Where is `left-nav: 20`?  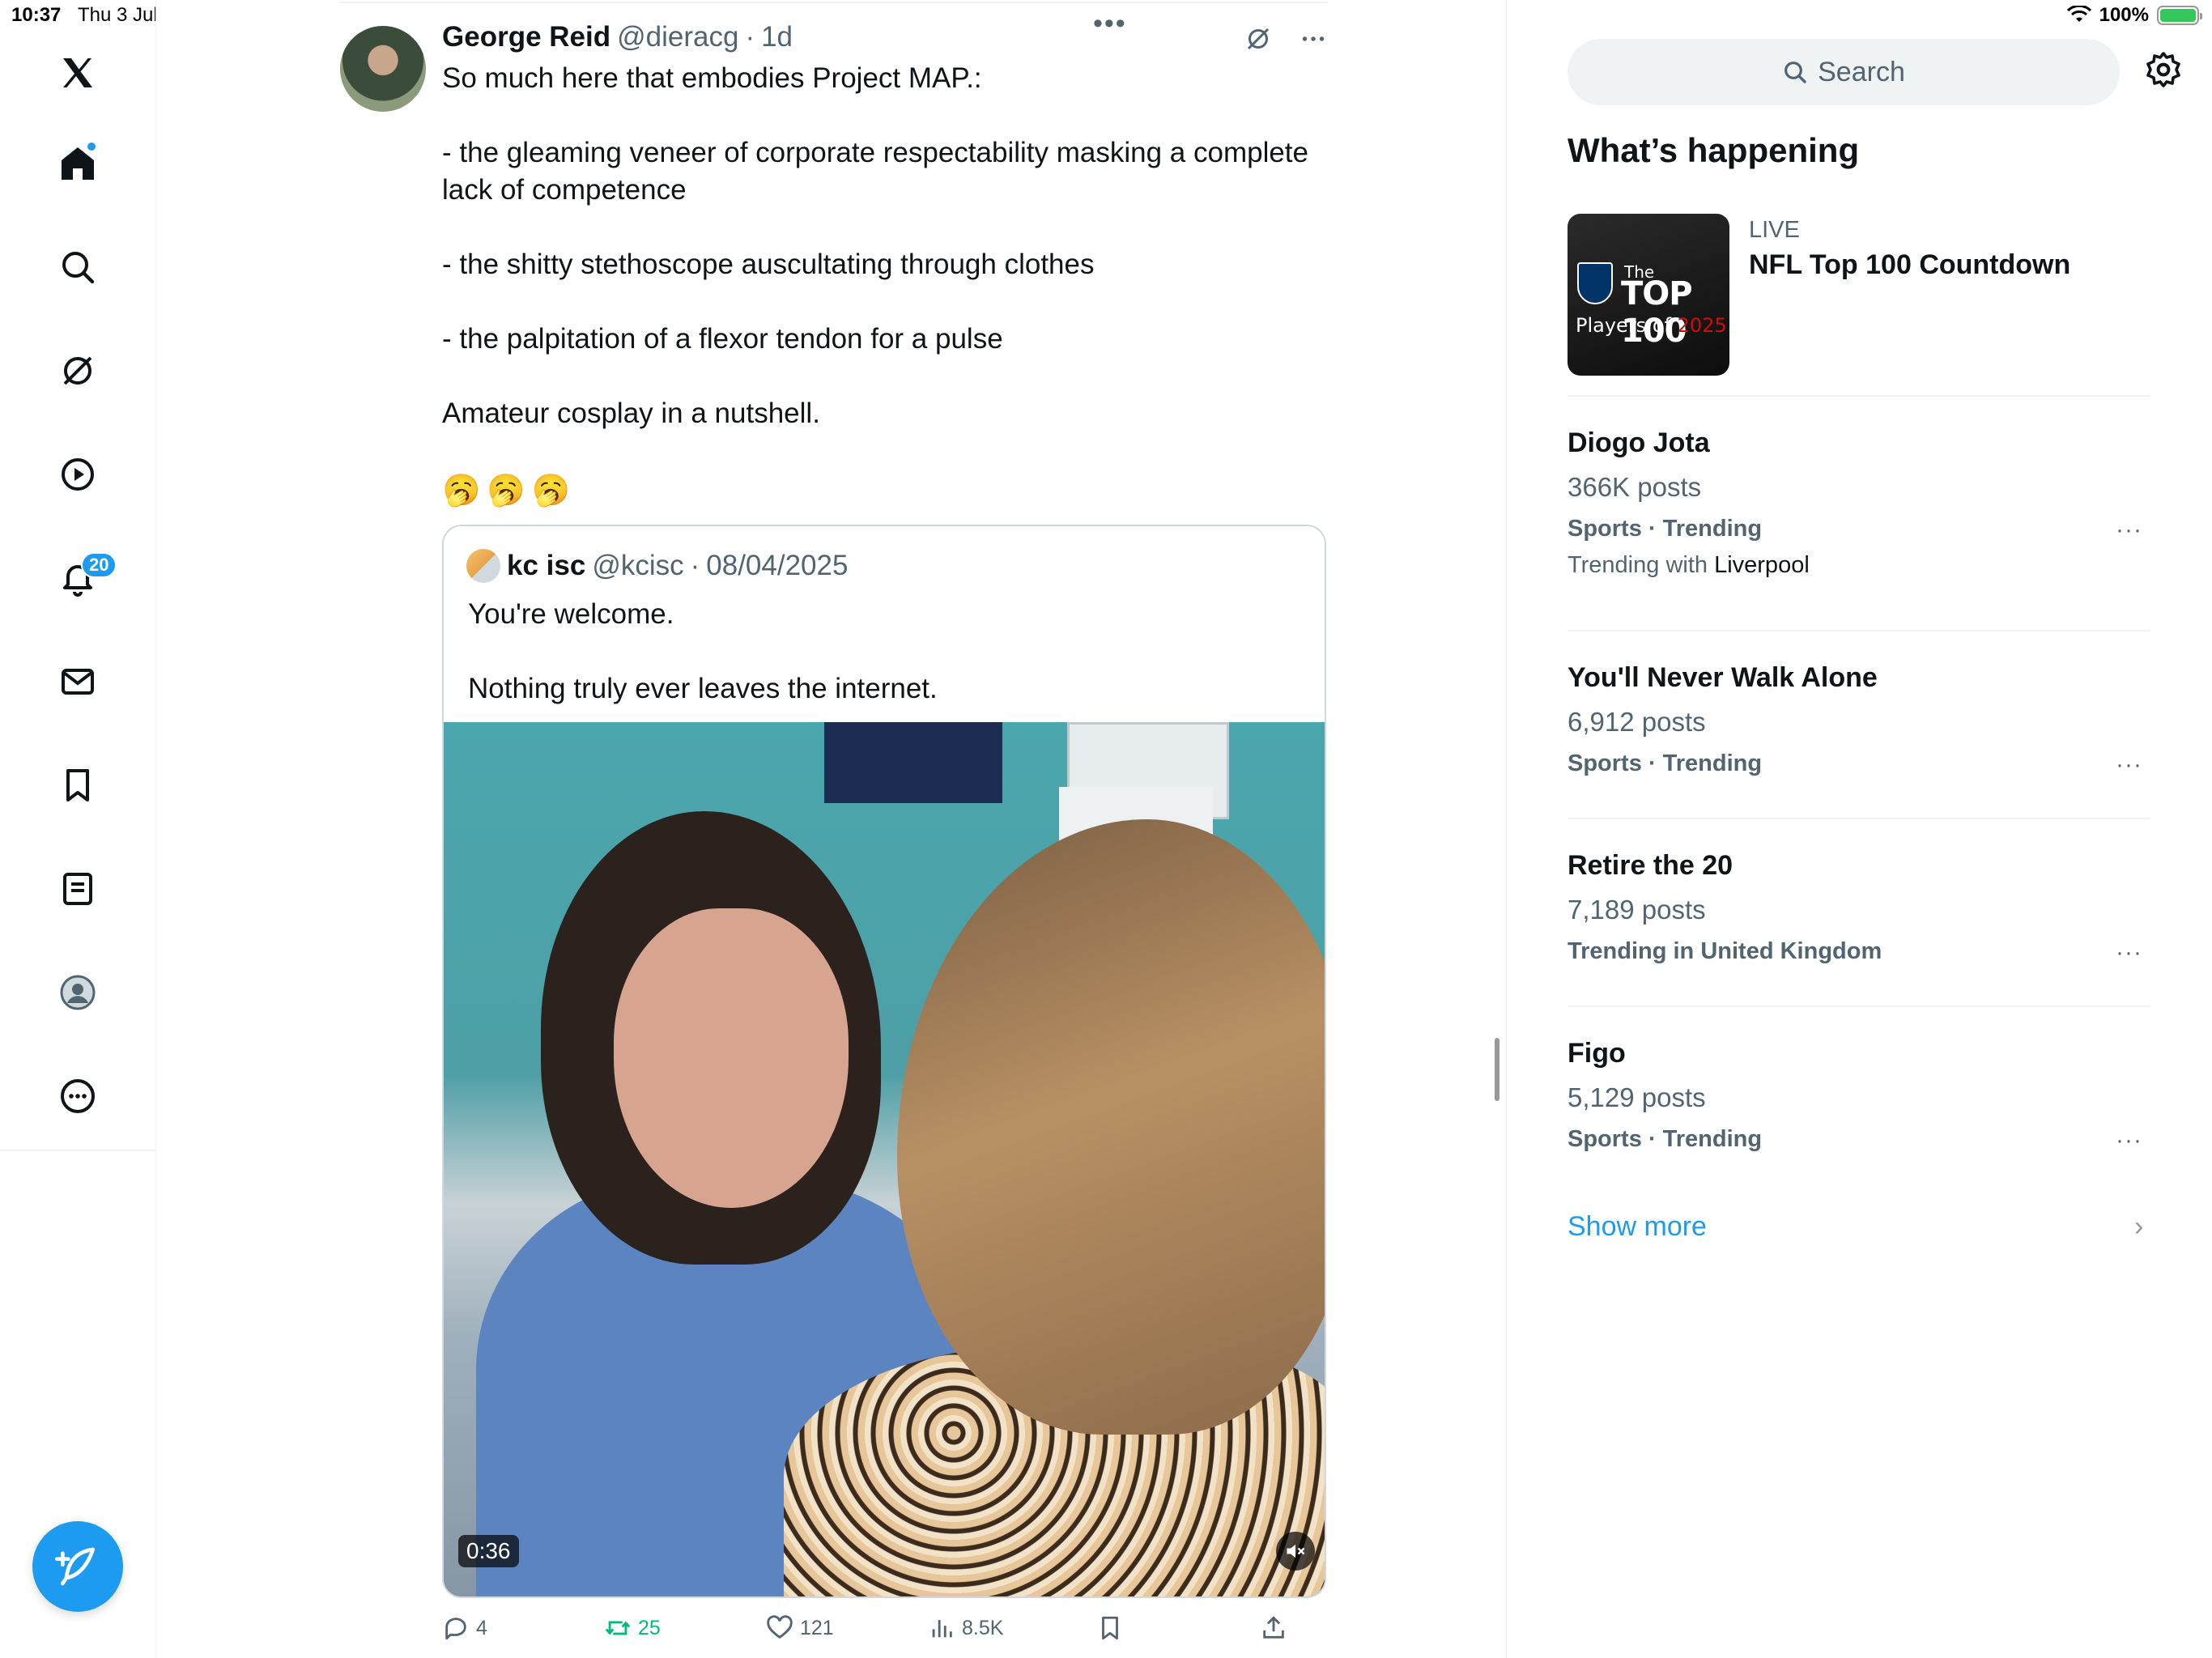
left-nav: 20 is located at coordinates (78, 829).